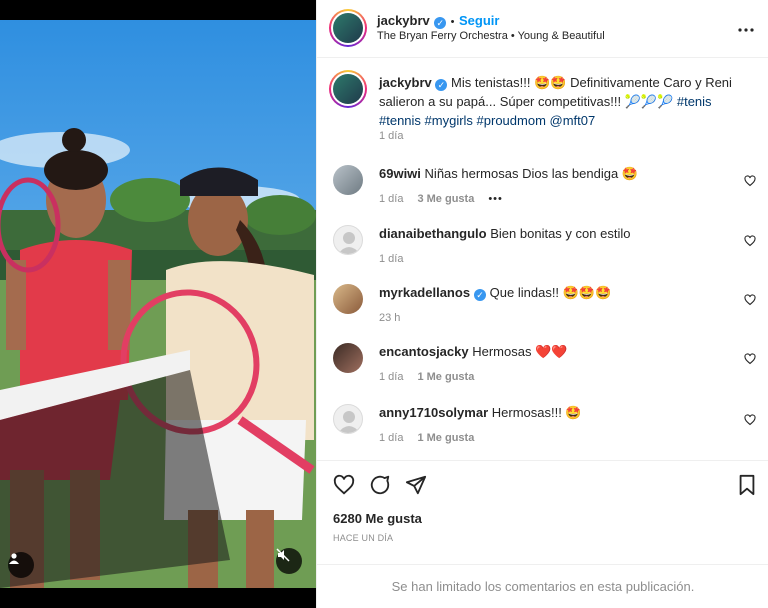 Image resolution: width=768 pixels, height=608 pixels. Describe the element at coordinates (442, 36) in the screenshot. I see `audio-artist: The Bryan Ferry Orchestra` at that location.